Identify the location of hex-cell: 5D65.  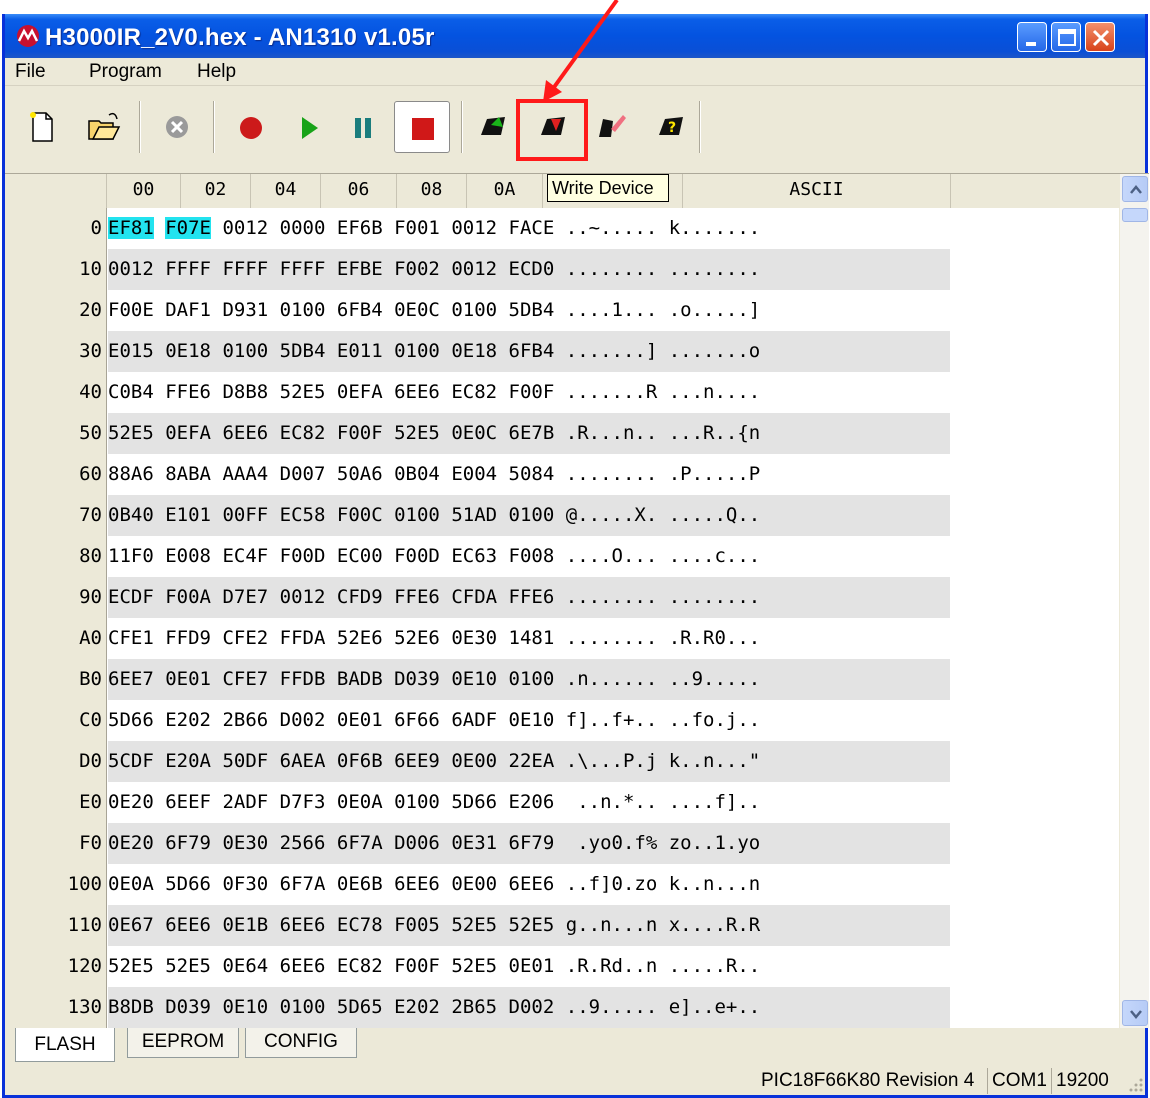
(360, 1007).